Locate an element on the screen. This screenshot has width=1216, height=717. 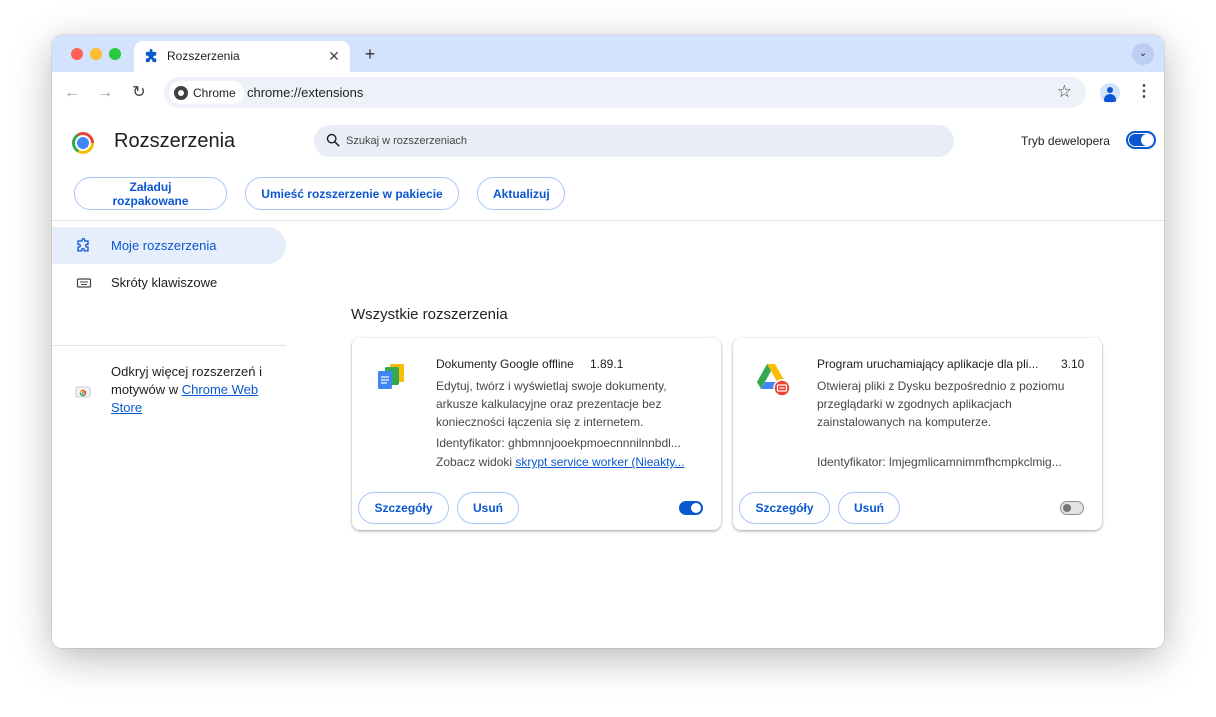
dev-mode-label: Tryb dewelopera is located at coordinates (1065, 141).